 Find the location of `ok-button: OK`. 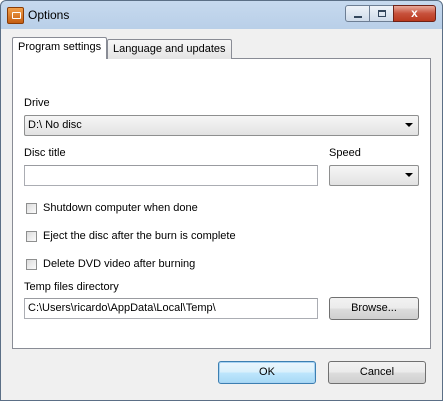

ok-button: OK is located at coordinates (267, 372).